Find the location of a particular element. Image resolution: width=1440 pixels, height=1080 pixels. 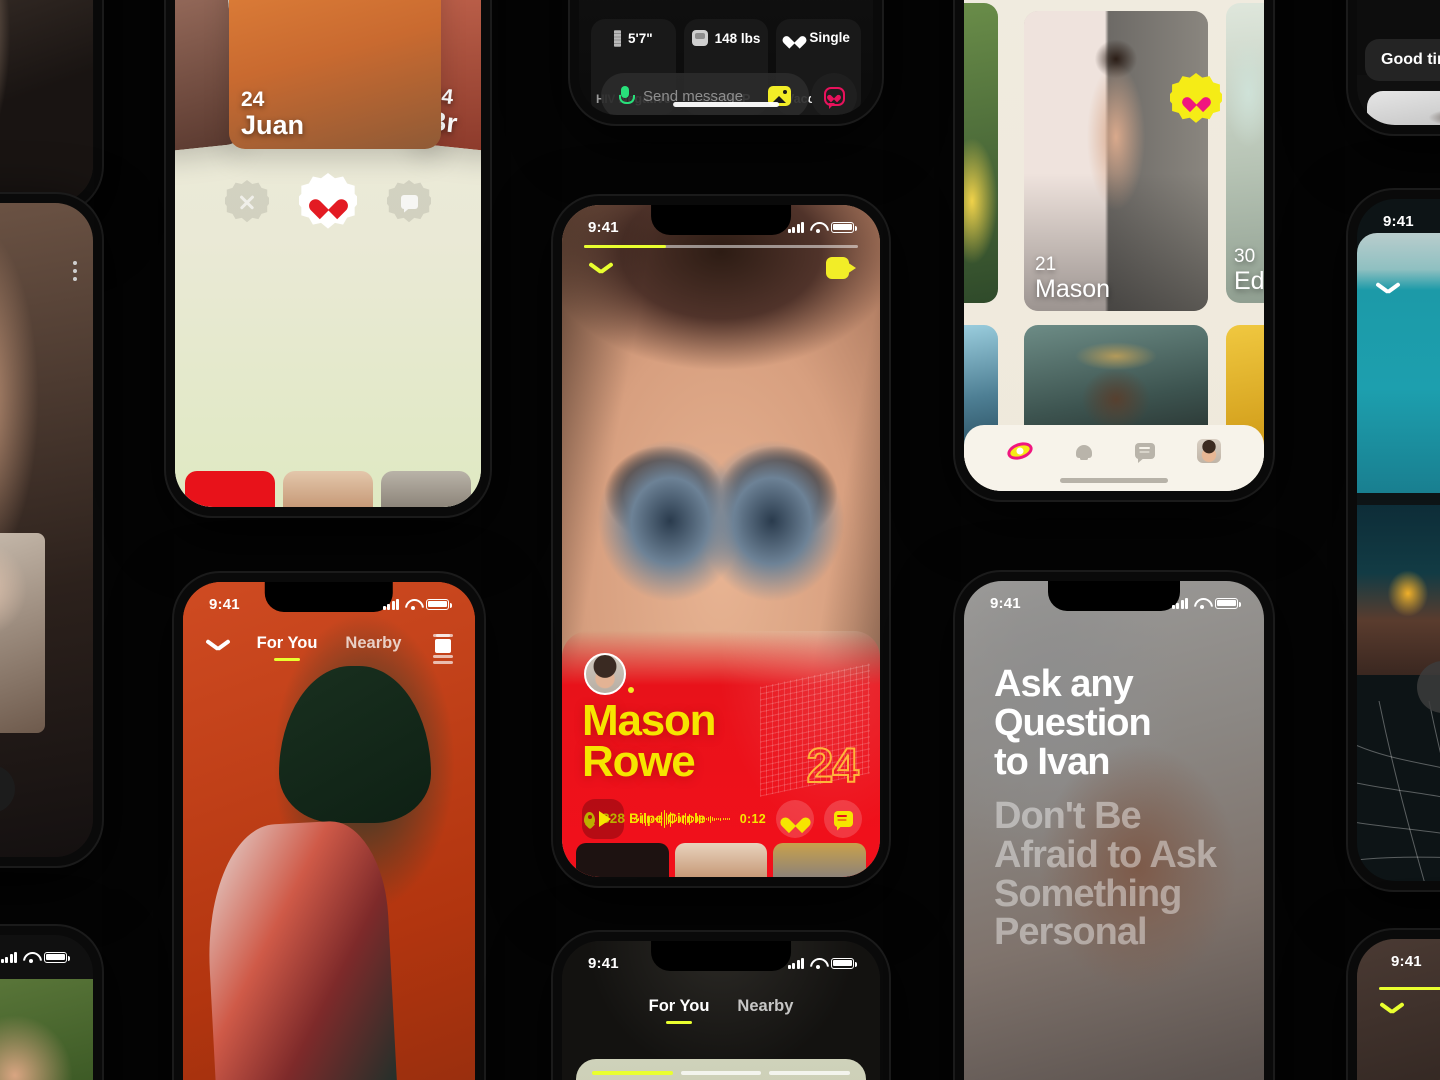

feed-card is located at coordinates (721, 1069).